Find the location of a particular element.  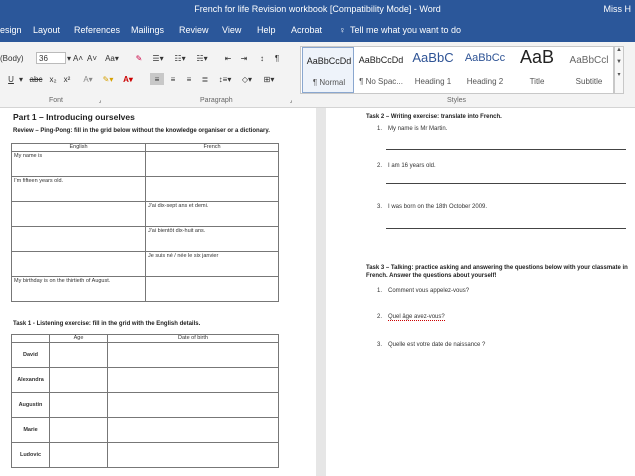

shrink-font-icon: A˅ is located at coordinates (92, 58).